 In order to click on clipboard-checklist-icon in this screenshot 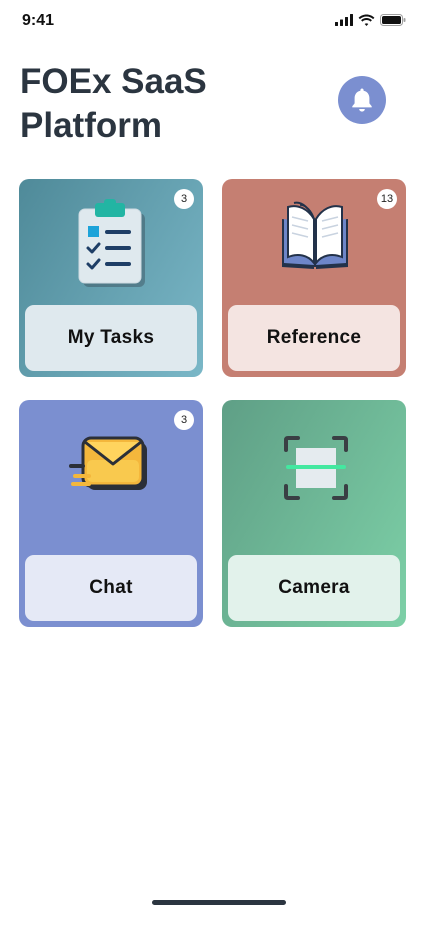, I will do `click(111, 243)`.